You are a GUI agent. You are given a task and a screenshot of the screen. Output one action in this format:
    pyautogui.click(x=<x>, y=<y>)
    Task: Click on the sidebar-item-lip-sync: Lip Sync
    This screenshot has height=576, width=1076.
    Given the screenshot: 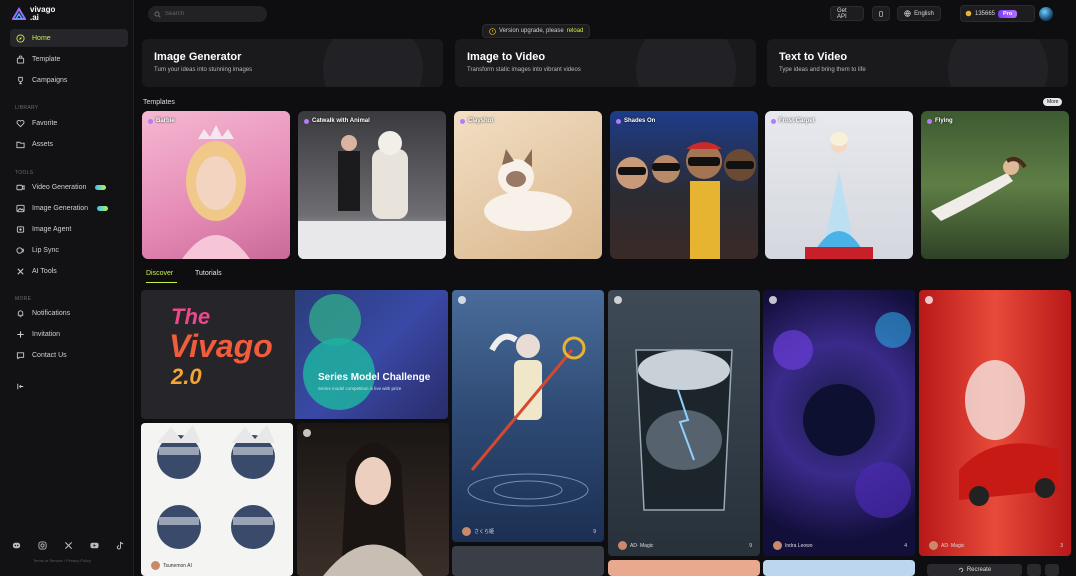 What is the action you would take?
    pyautogui.click(x=69, y=250)
    